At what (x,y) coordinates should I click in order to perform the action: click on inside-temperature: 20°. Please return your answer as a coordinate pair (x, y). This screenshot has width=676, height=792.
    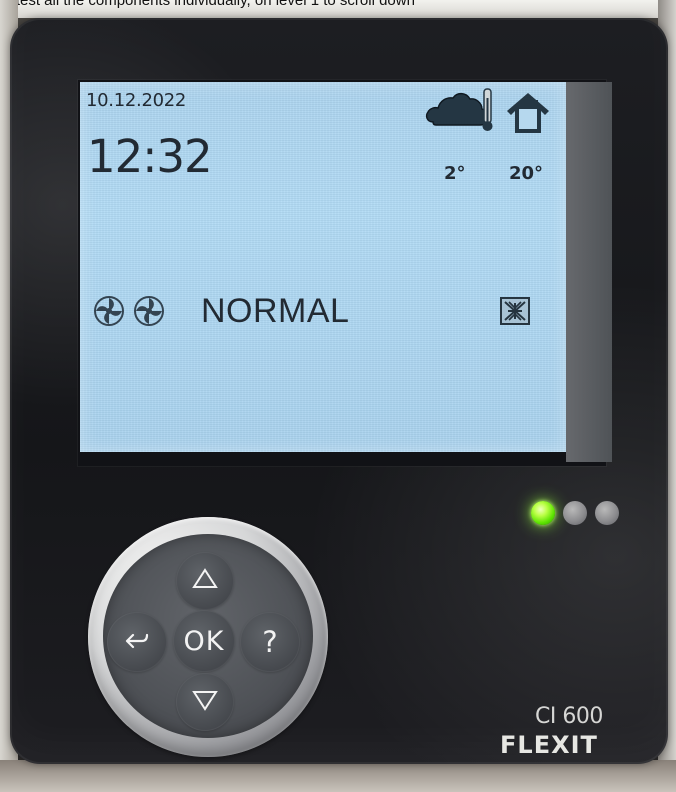
    Looking at the image, I should click on (526, 173).